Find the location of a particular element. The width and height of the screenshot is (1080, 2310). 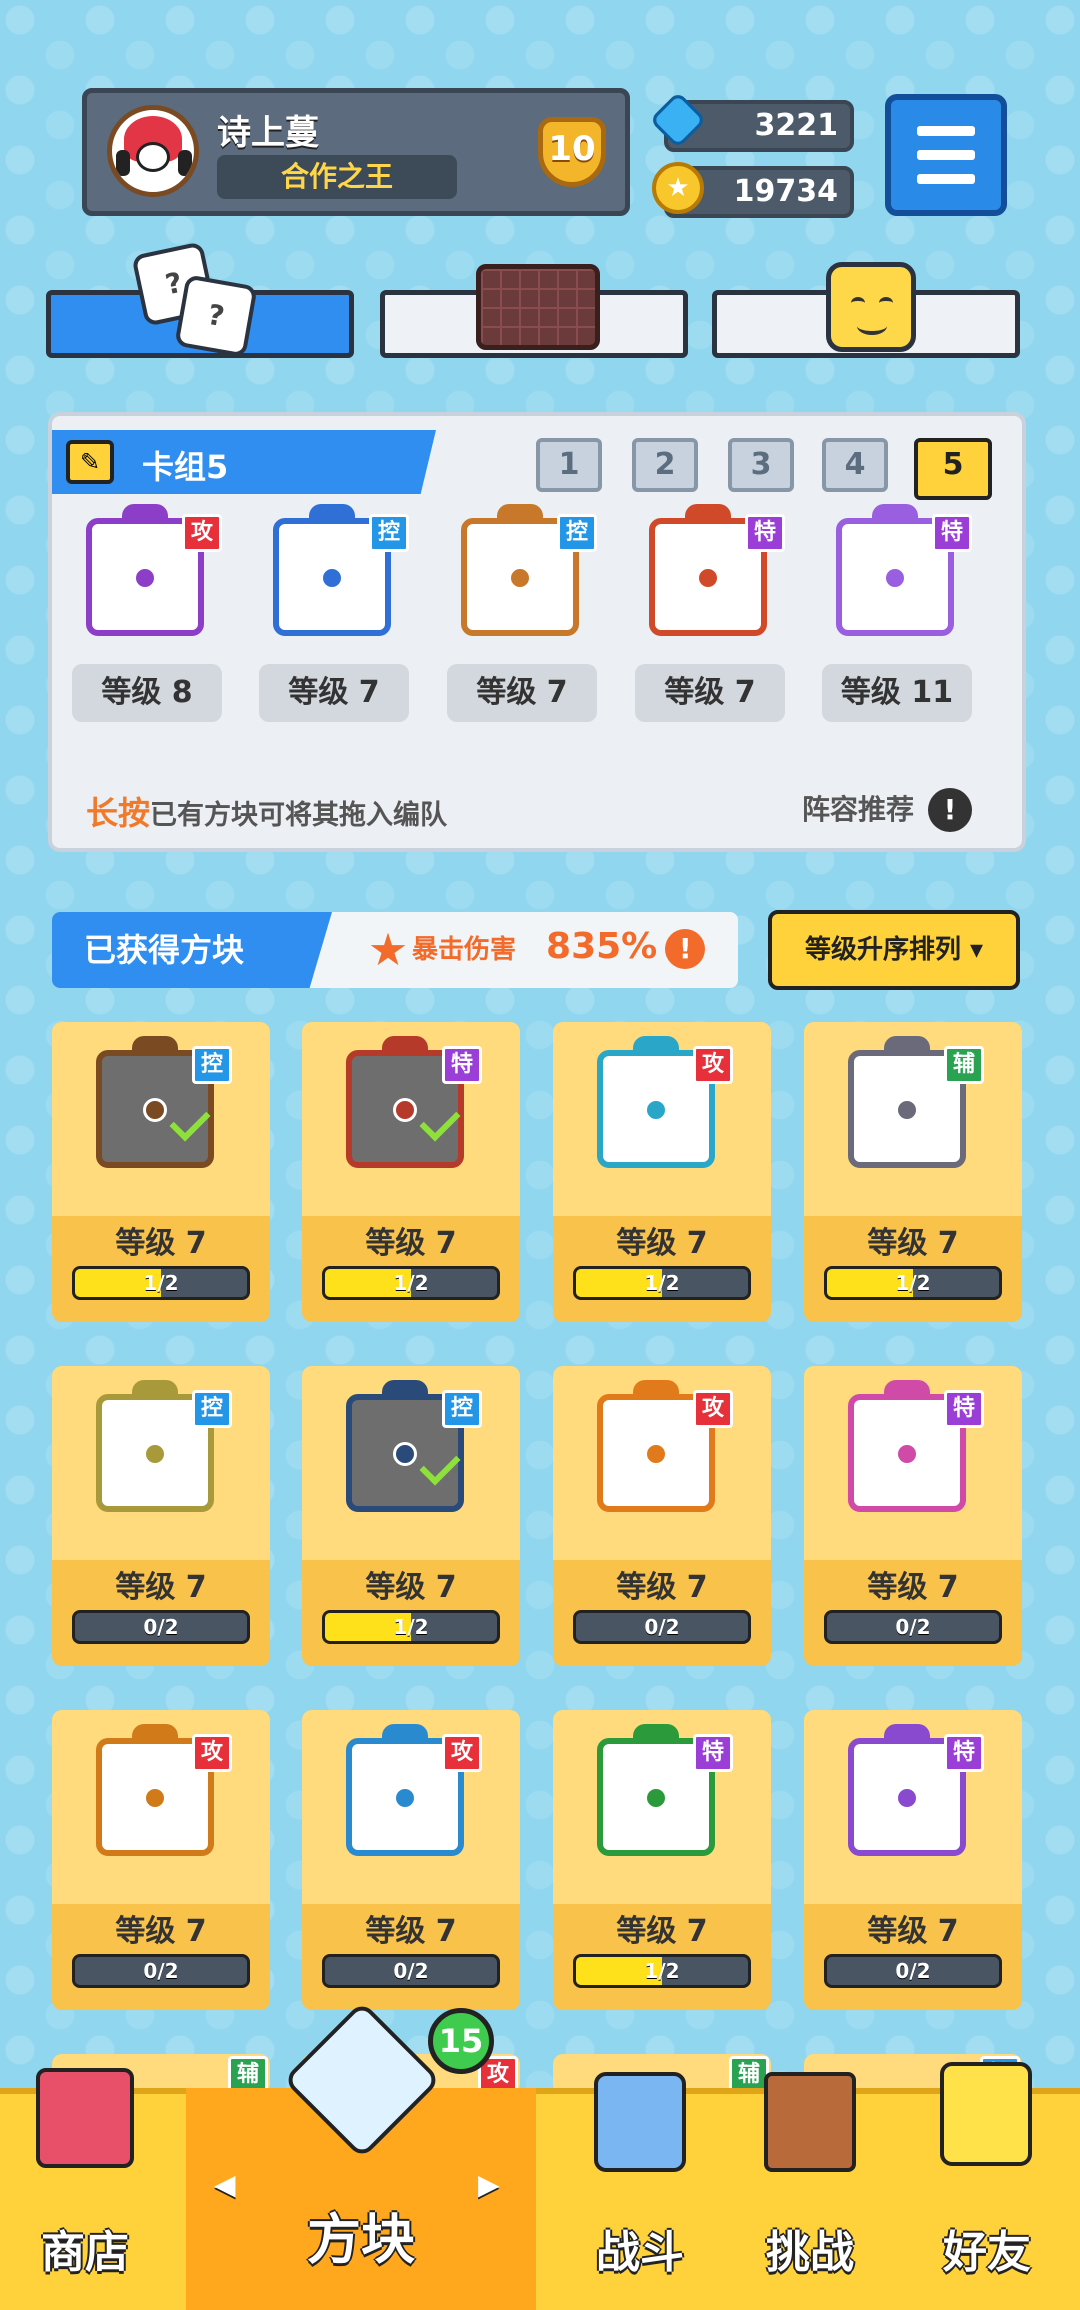

deck-card-2: 控等级 7 is located at coordinates (334, 613).